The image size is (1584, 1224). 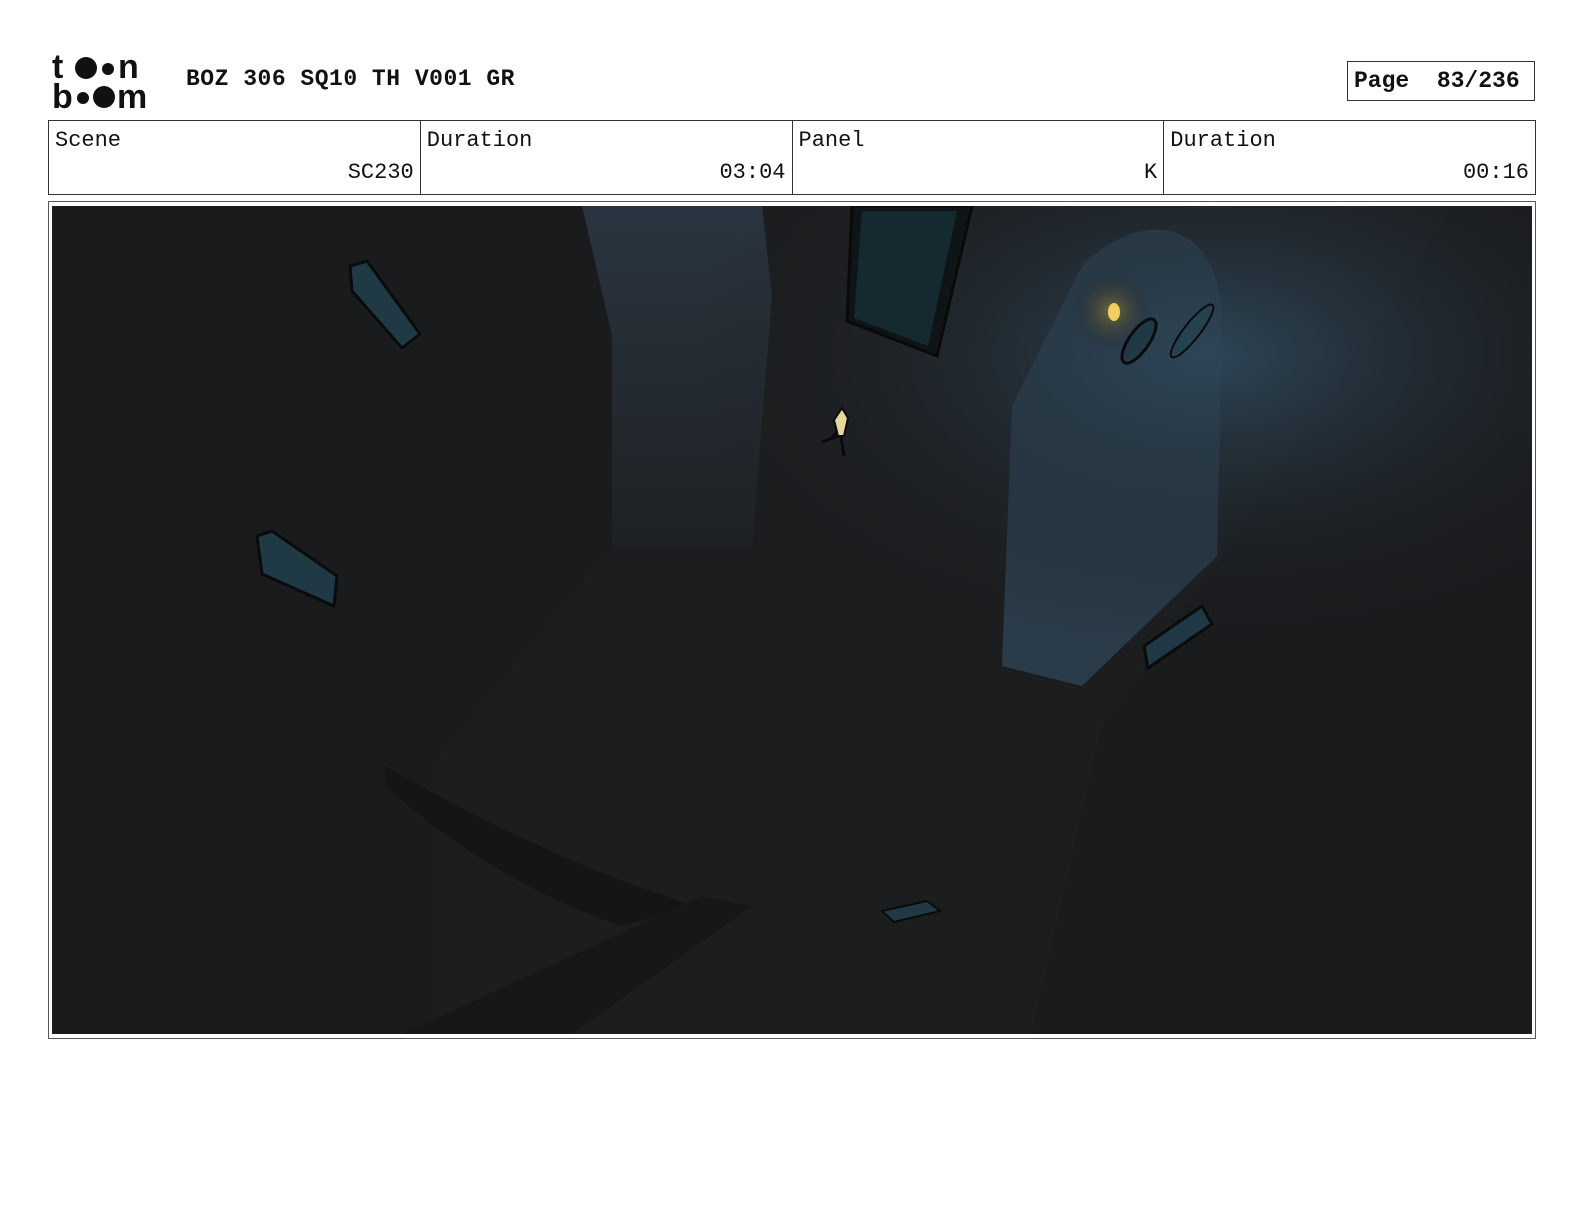 What do you see at coordinates (831, 140) in the screenshot?
I see `panel-label: Panel` at bounding box center [831, 140].